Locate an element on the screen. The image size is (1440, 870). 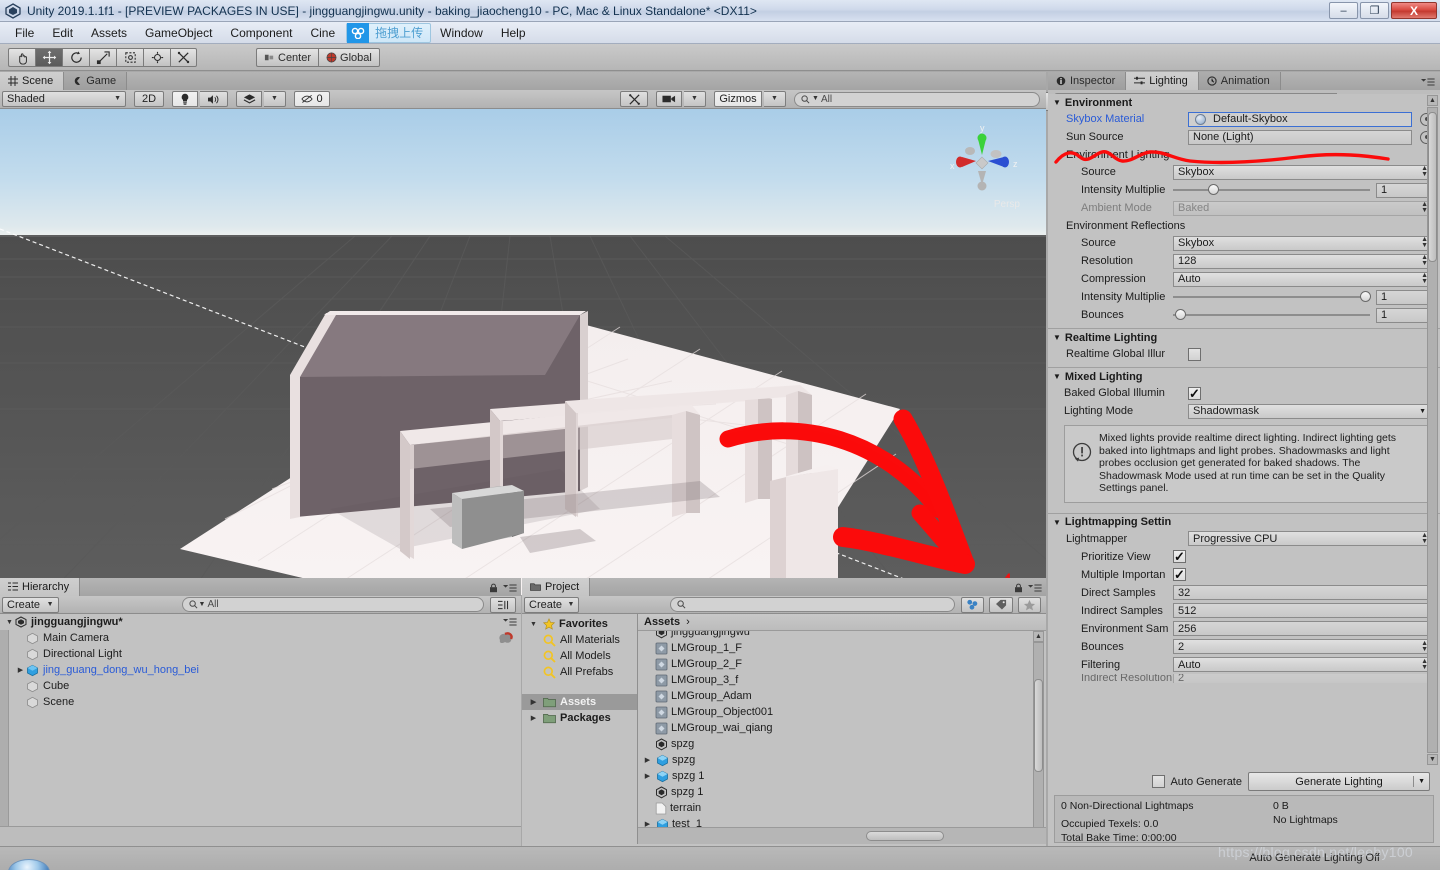
move-tool-button is located at coordinates (48, 57).